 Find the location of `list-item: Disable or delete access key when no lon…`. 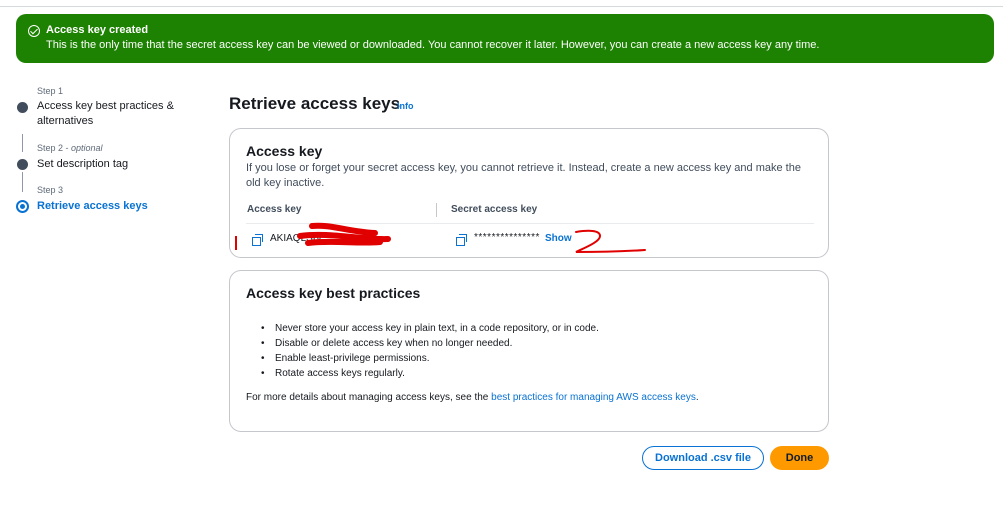

list-item: Disable or delete access key when no lon… is located at coordinates (430, 343).